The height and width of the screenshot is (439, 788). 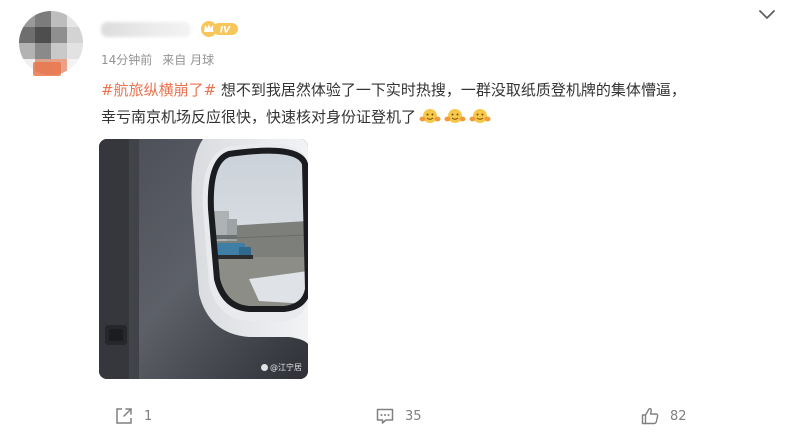 I want to click on post-source: 来自 月球, so click(x=188, y=60).